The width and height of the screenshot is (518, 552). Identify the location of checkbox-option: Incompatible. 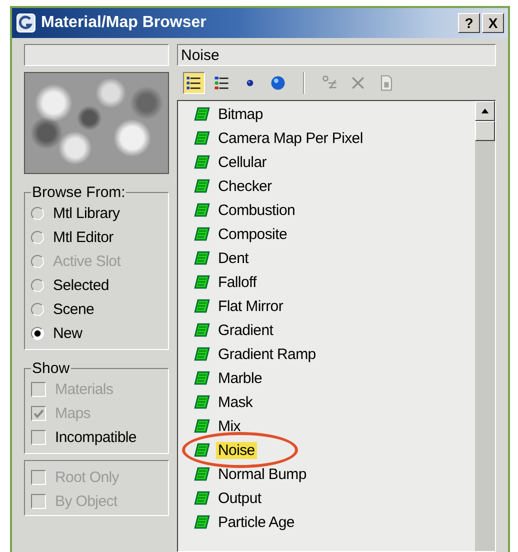
(97, 437).